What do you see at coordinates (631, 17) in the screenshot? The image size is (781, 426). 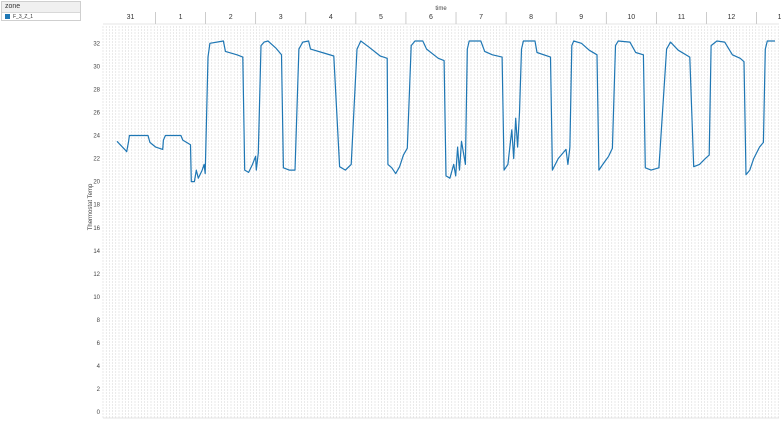 I see `x-tick-label: 10` at bounding box center [631, 17].